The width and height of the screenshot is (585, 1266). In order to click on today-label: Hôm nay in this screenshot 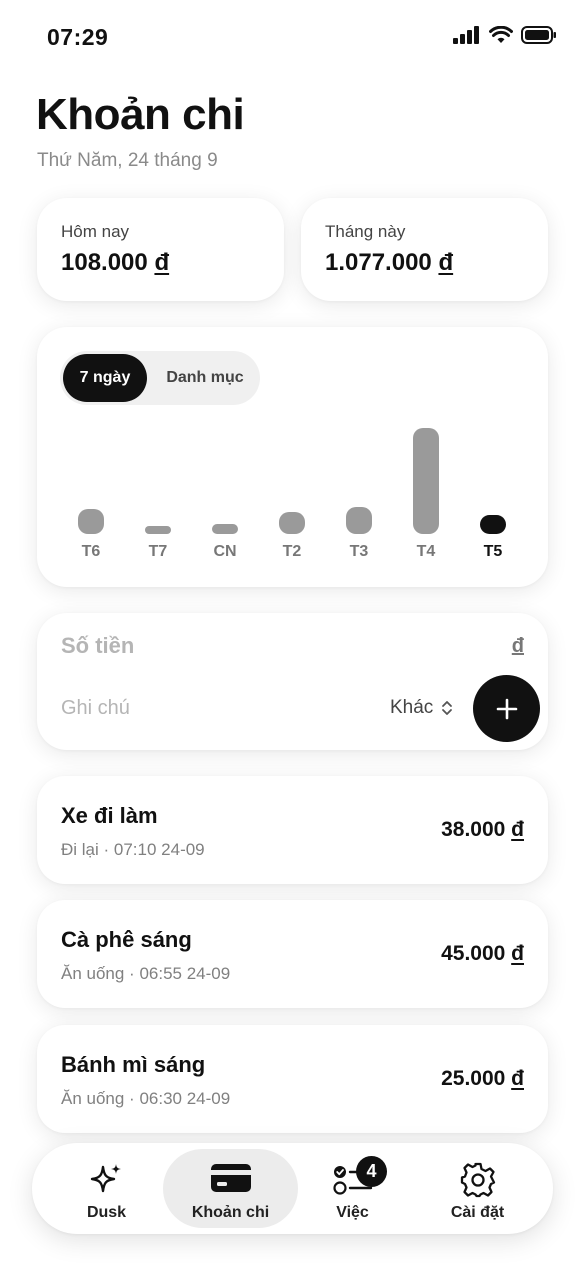, I will do `click(95, 231)`.